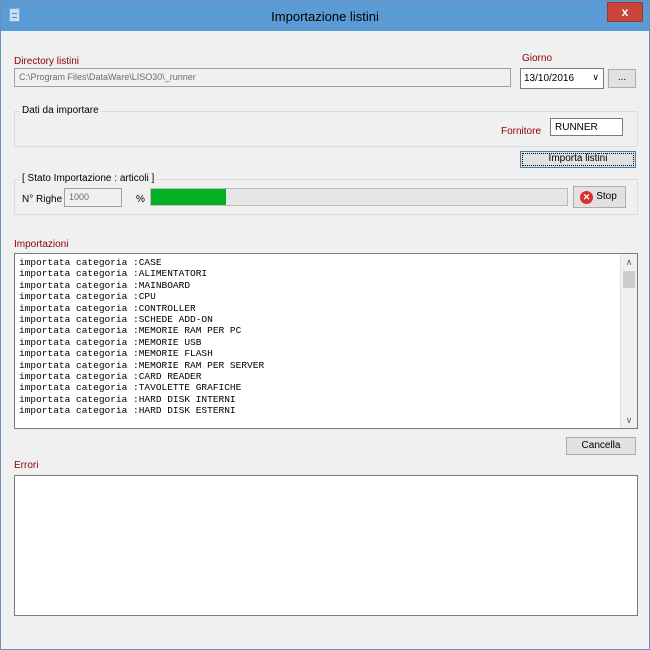 This screenshot has height=650, width=650. I want to click on list-item: importata categoria :MEMORIE RAM PER PC, so click(319, 330).